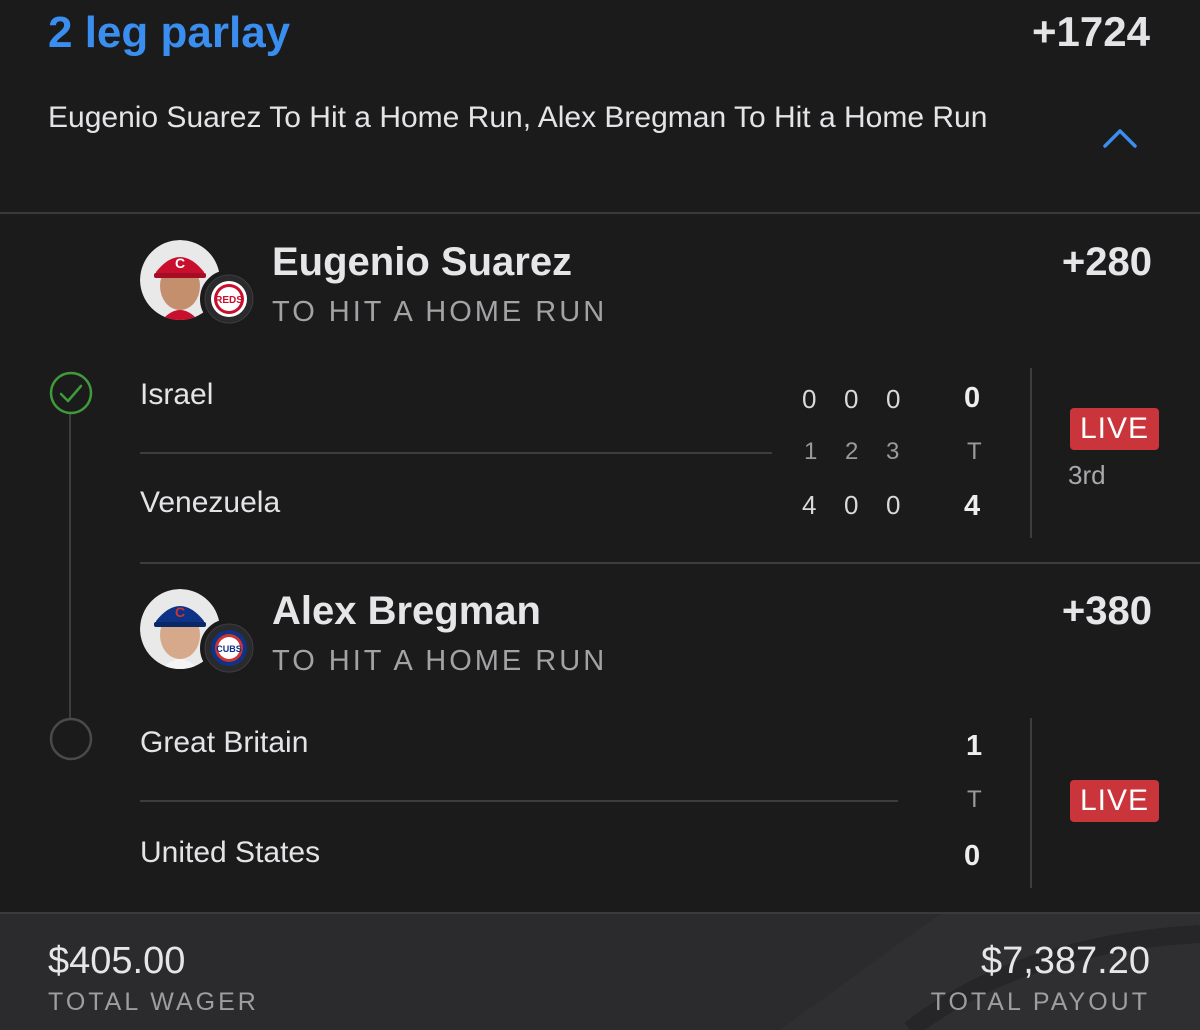  I want to click on svg-text: CUBS, so click(229, 649).